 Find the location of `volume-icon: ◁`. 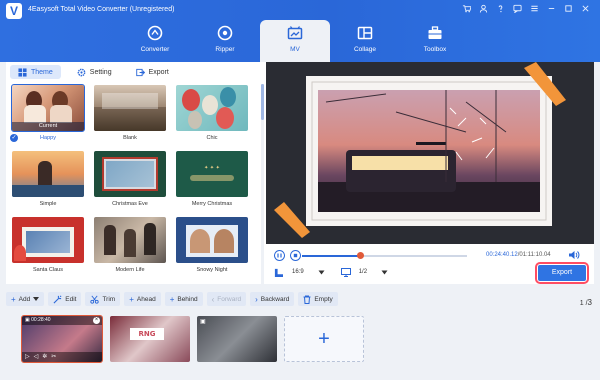

volume-icon: ◁ is located at coordinates (38, 357).